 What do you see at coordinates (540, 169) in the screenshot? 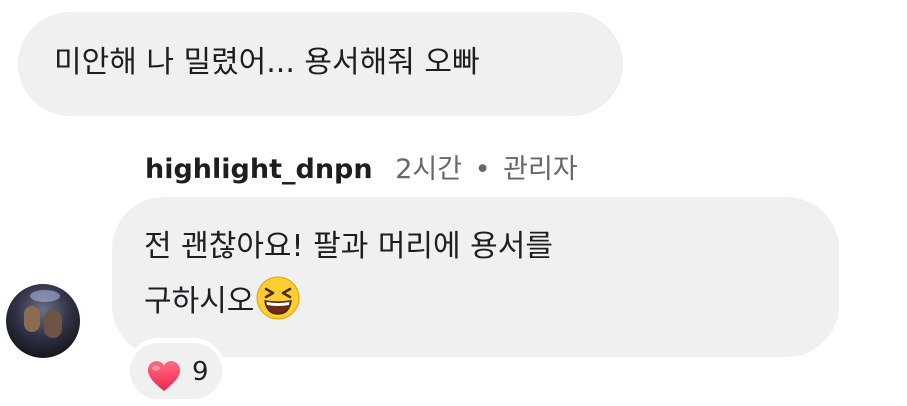
I see `reply-role-badge: 관리자` at bounding box center [540, 169].